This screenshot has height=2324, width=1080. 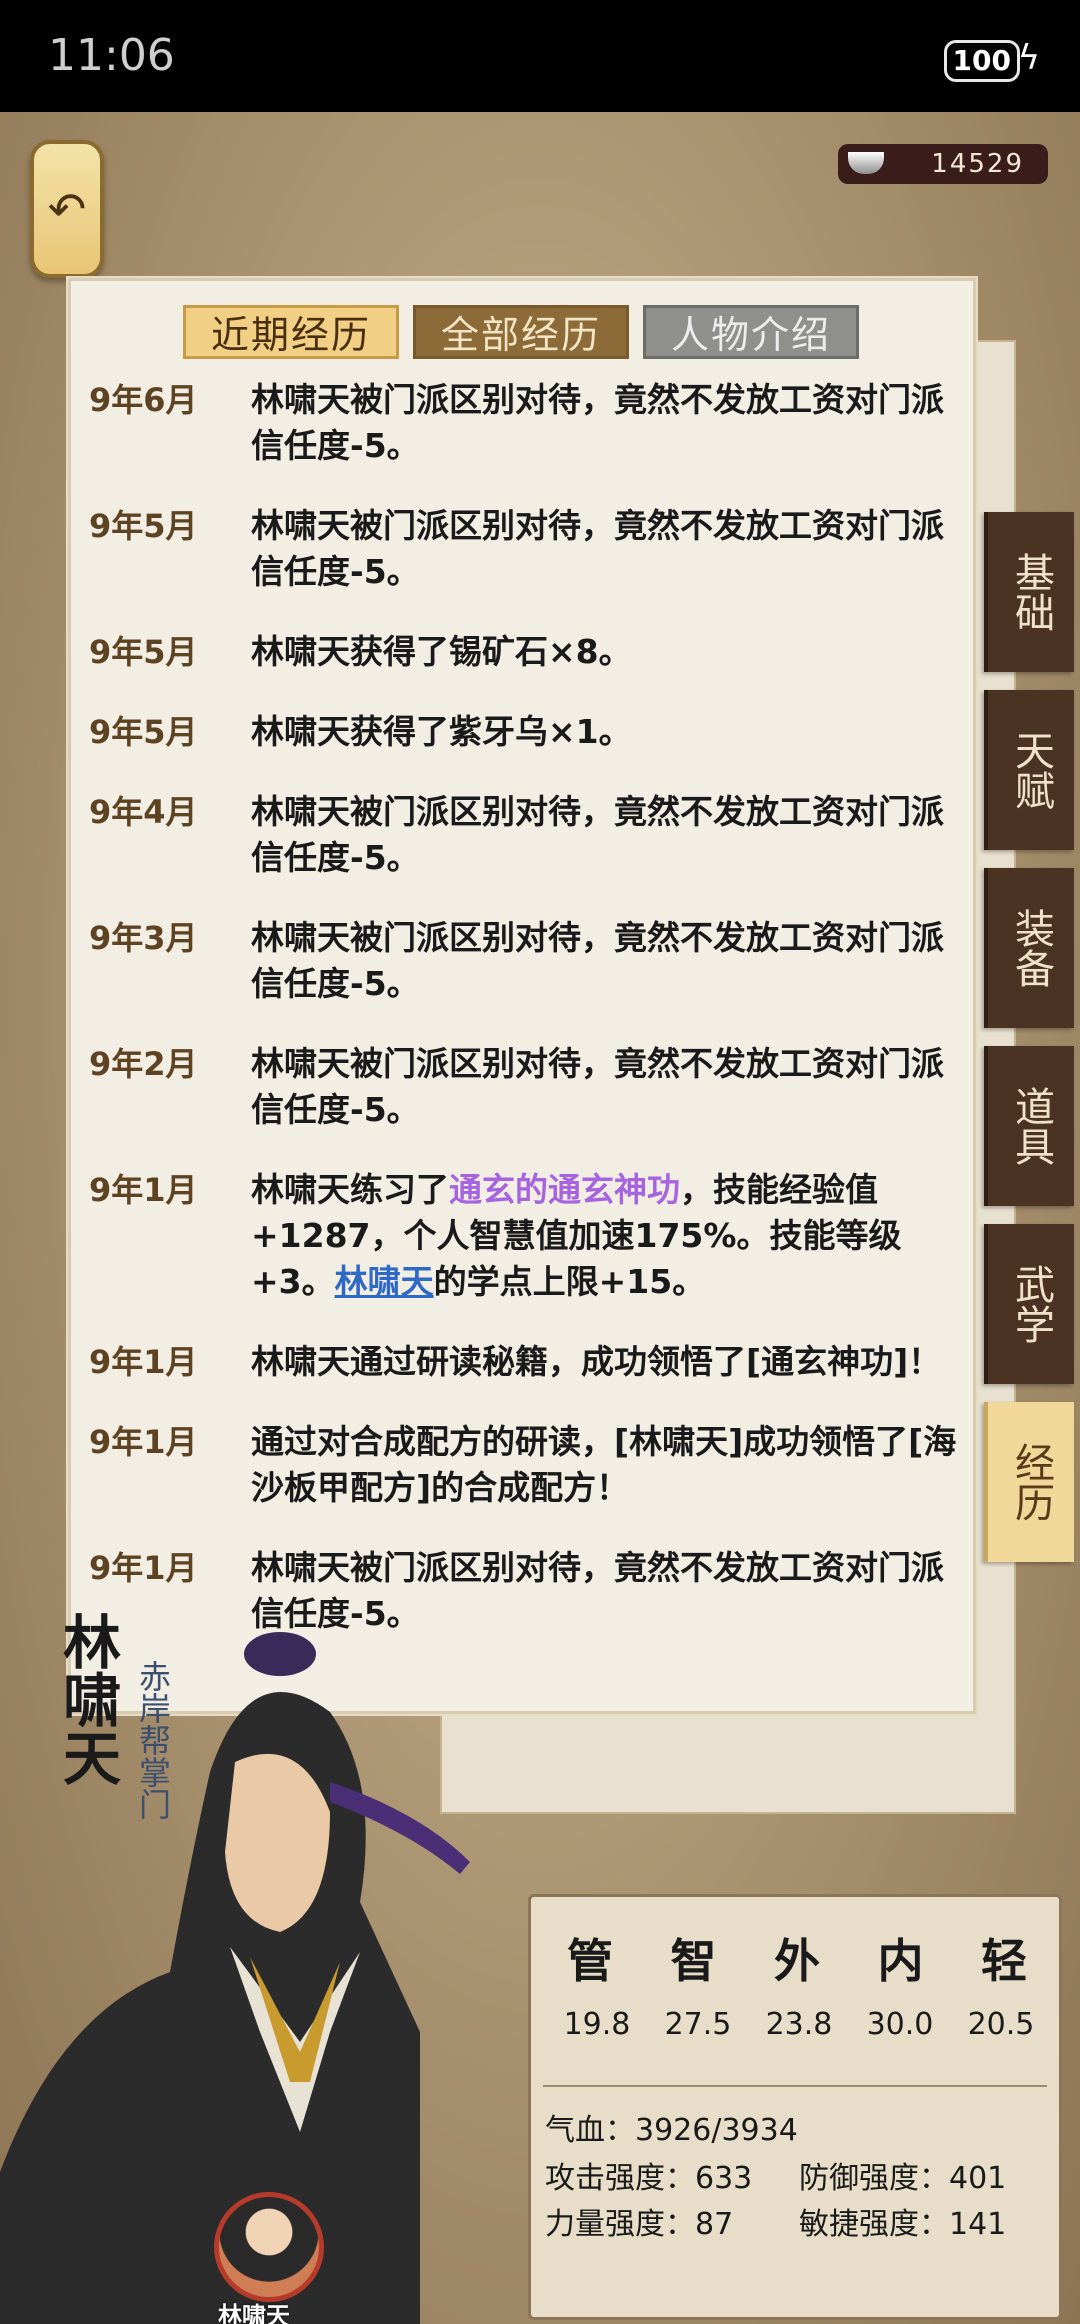 I want to click on stat-values: 19.8 27.5 23.8 30.0 20.5, so click(x=799, y=2024).